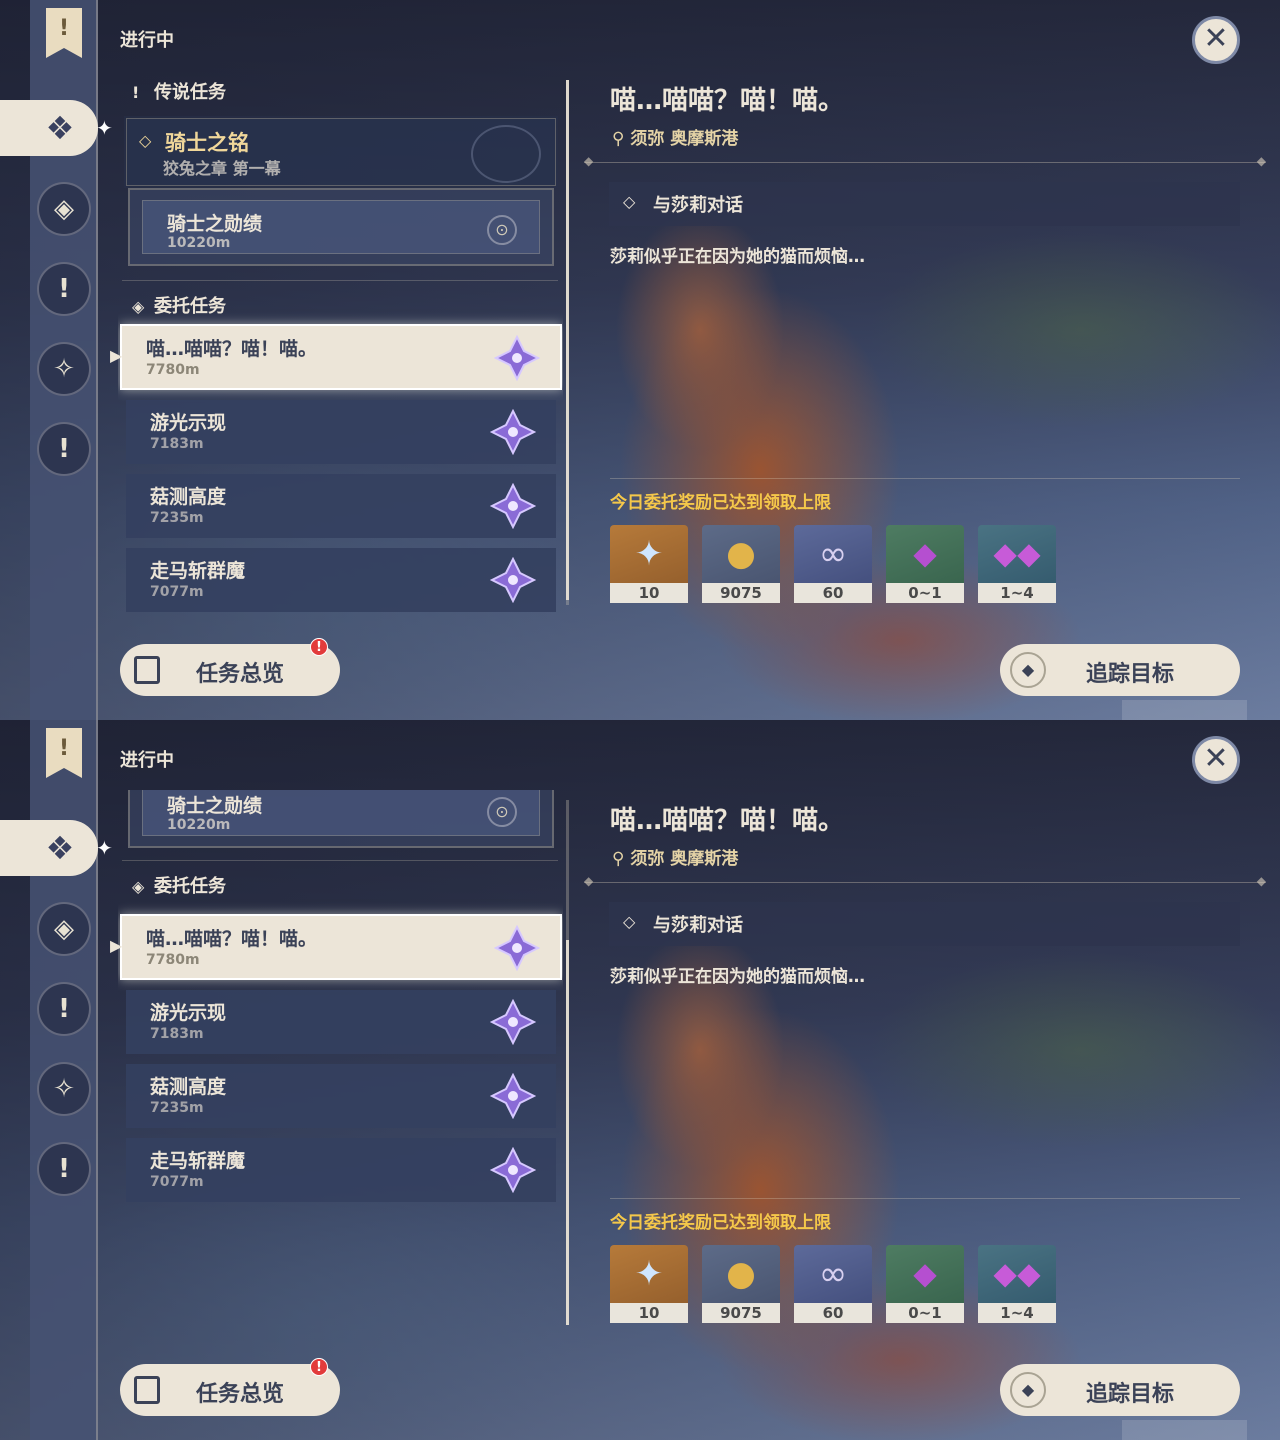  I want to click on detail-title: 喵…喵喵？喵！喵。, so click(727, 821).